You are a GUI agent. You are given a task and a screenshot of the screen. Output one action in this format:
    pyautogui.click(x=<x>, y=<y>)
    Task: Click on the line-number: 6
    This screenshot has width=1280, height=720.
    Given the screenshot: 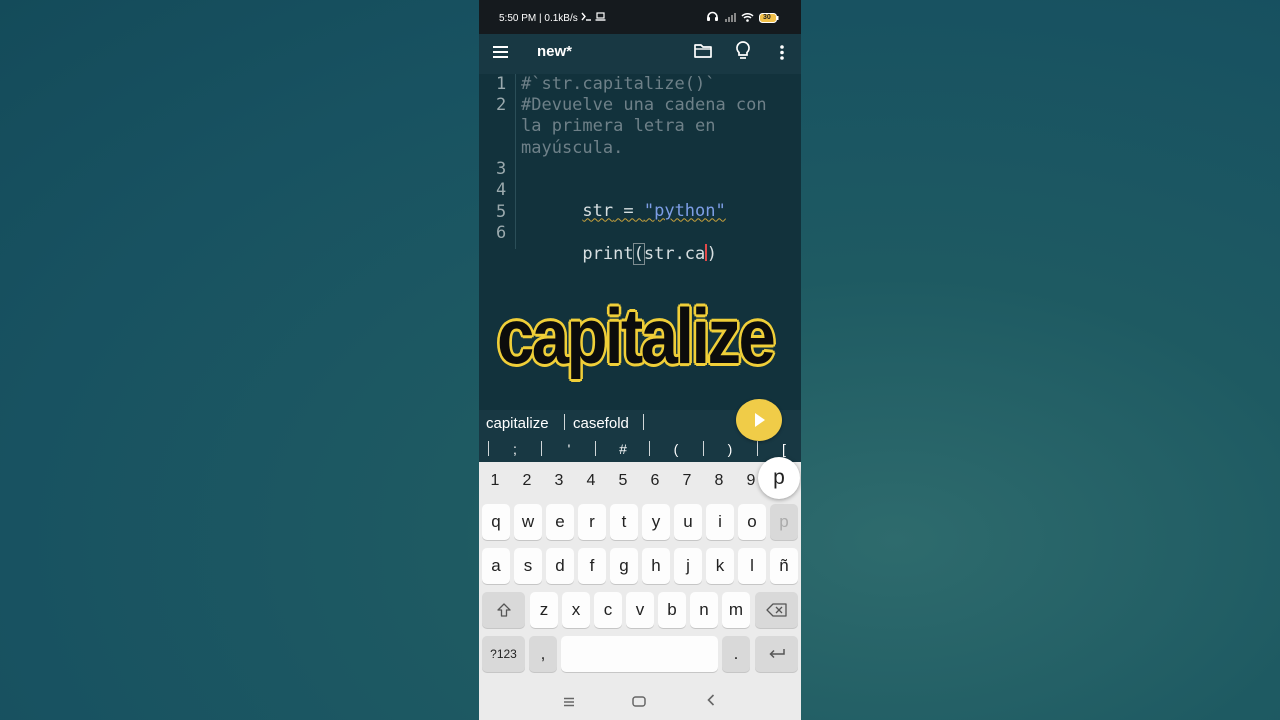 What is the action you would take?
    pyautogui.click(x=501, y=233)
    